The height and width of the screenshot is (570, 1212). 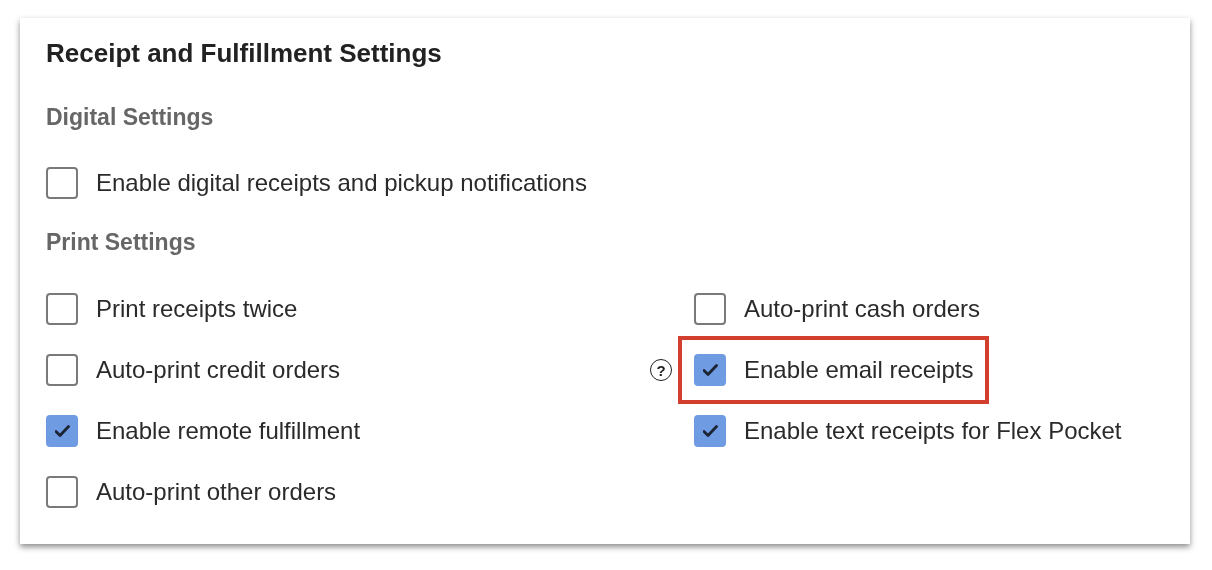 I want to click on checkbox-label: Auto-print cash orders, so click(x=862, y=309).